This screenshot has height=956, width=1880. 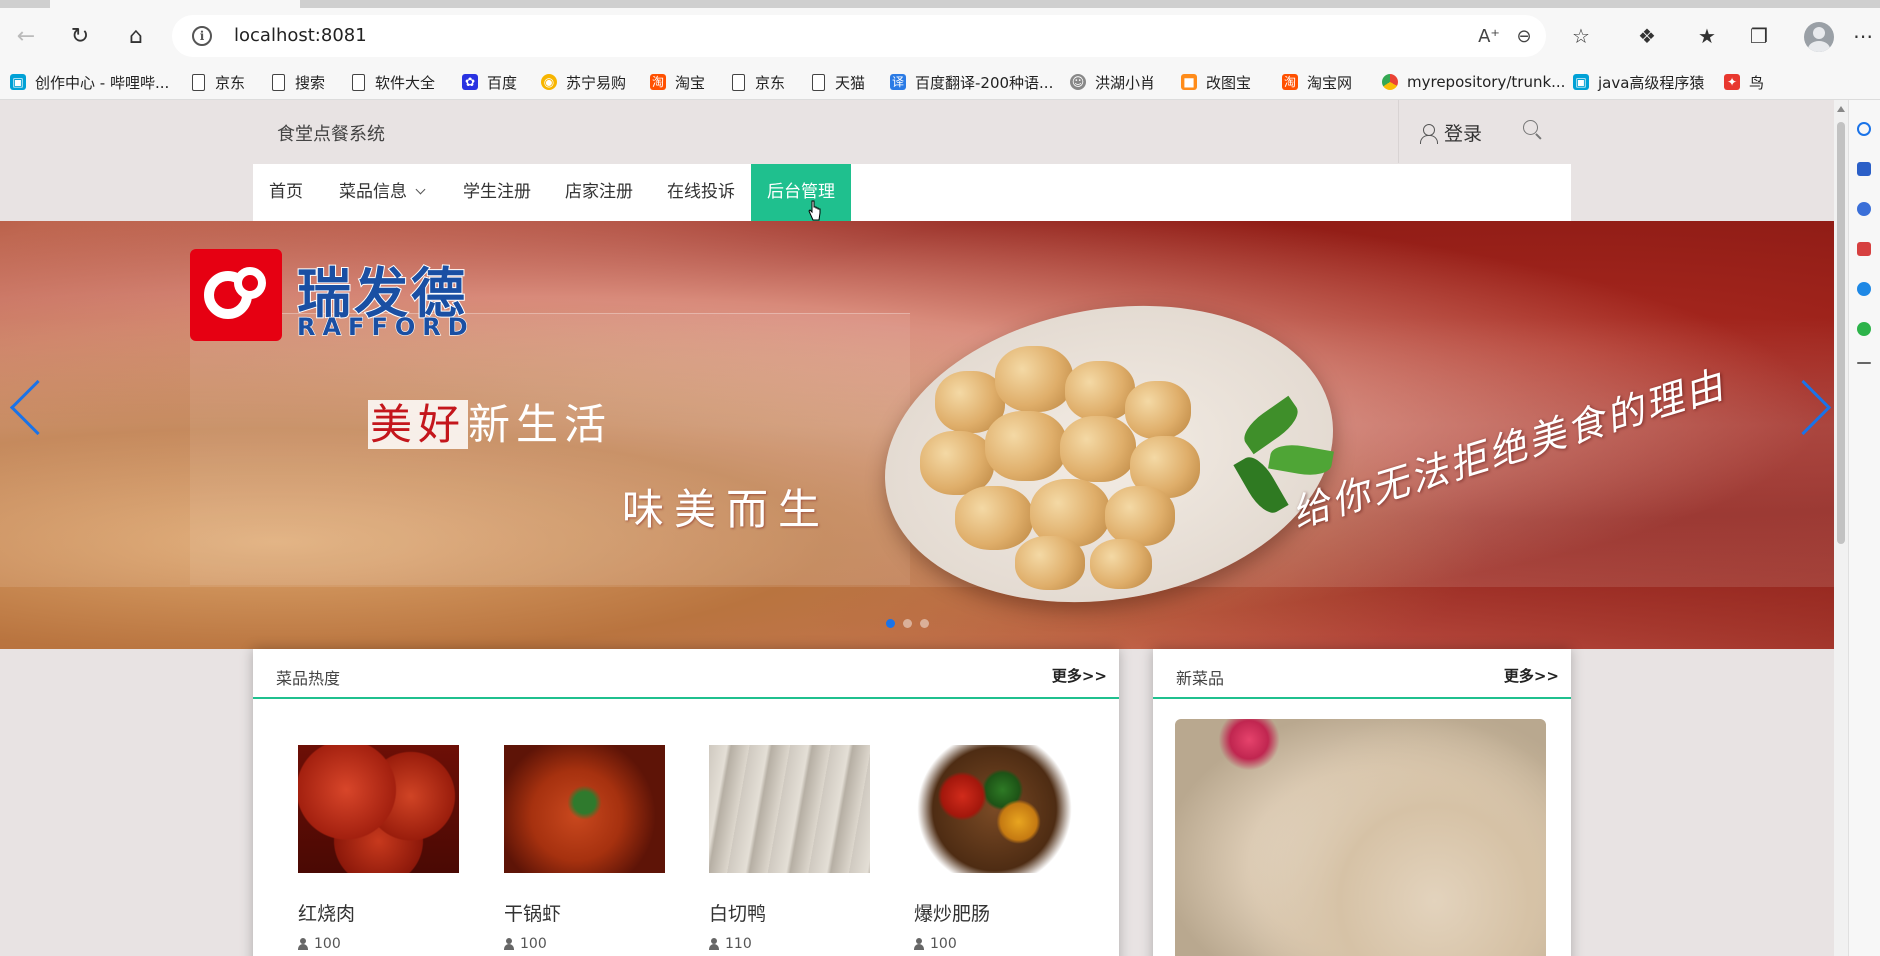 What do you see at coordinates (994, 912) in the screenshot?
I see `dish-name: 爆炒肥肠` at bounding box center [994, 912].